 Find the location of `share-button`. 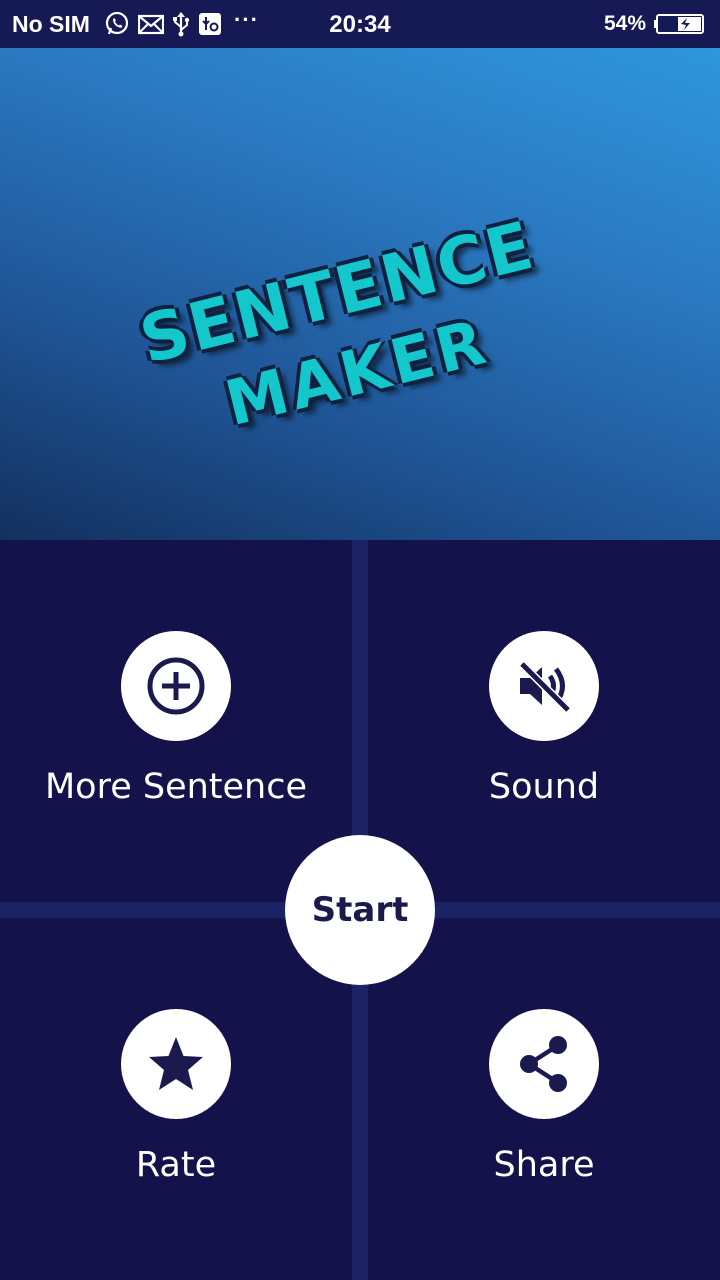

share-button is located at coordinates (544, 1064).